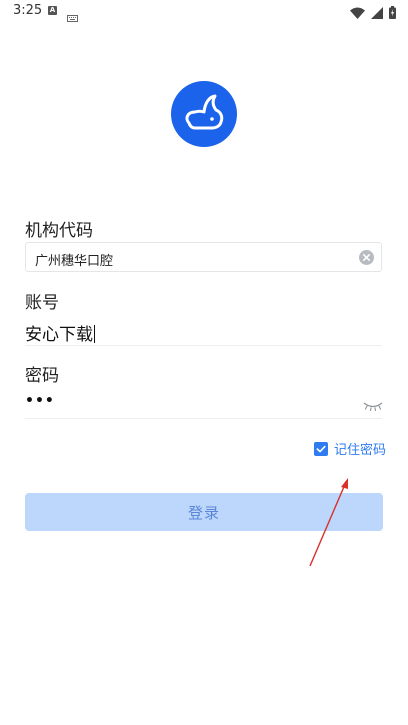  Describe the element at coordinates (377, 13) in the screenshot. I see `signal-icon` at that location.